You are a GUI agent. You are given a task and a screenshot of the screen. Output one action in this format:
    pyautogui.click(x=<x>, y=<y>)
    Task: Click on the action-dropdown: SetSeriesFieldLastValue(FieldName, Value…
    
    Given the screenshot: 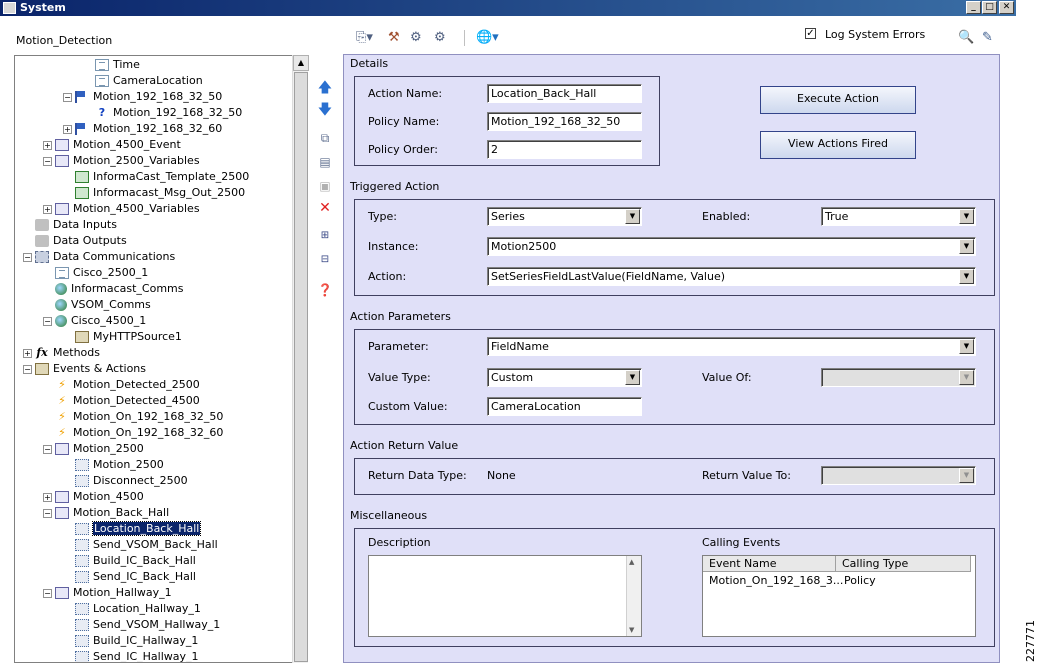 What is the action you would take?
    pyautogui.click(x=731, y=276)
    